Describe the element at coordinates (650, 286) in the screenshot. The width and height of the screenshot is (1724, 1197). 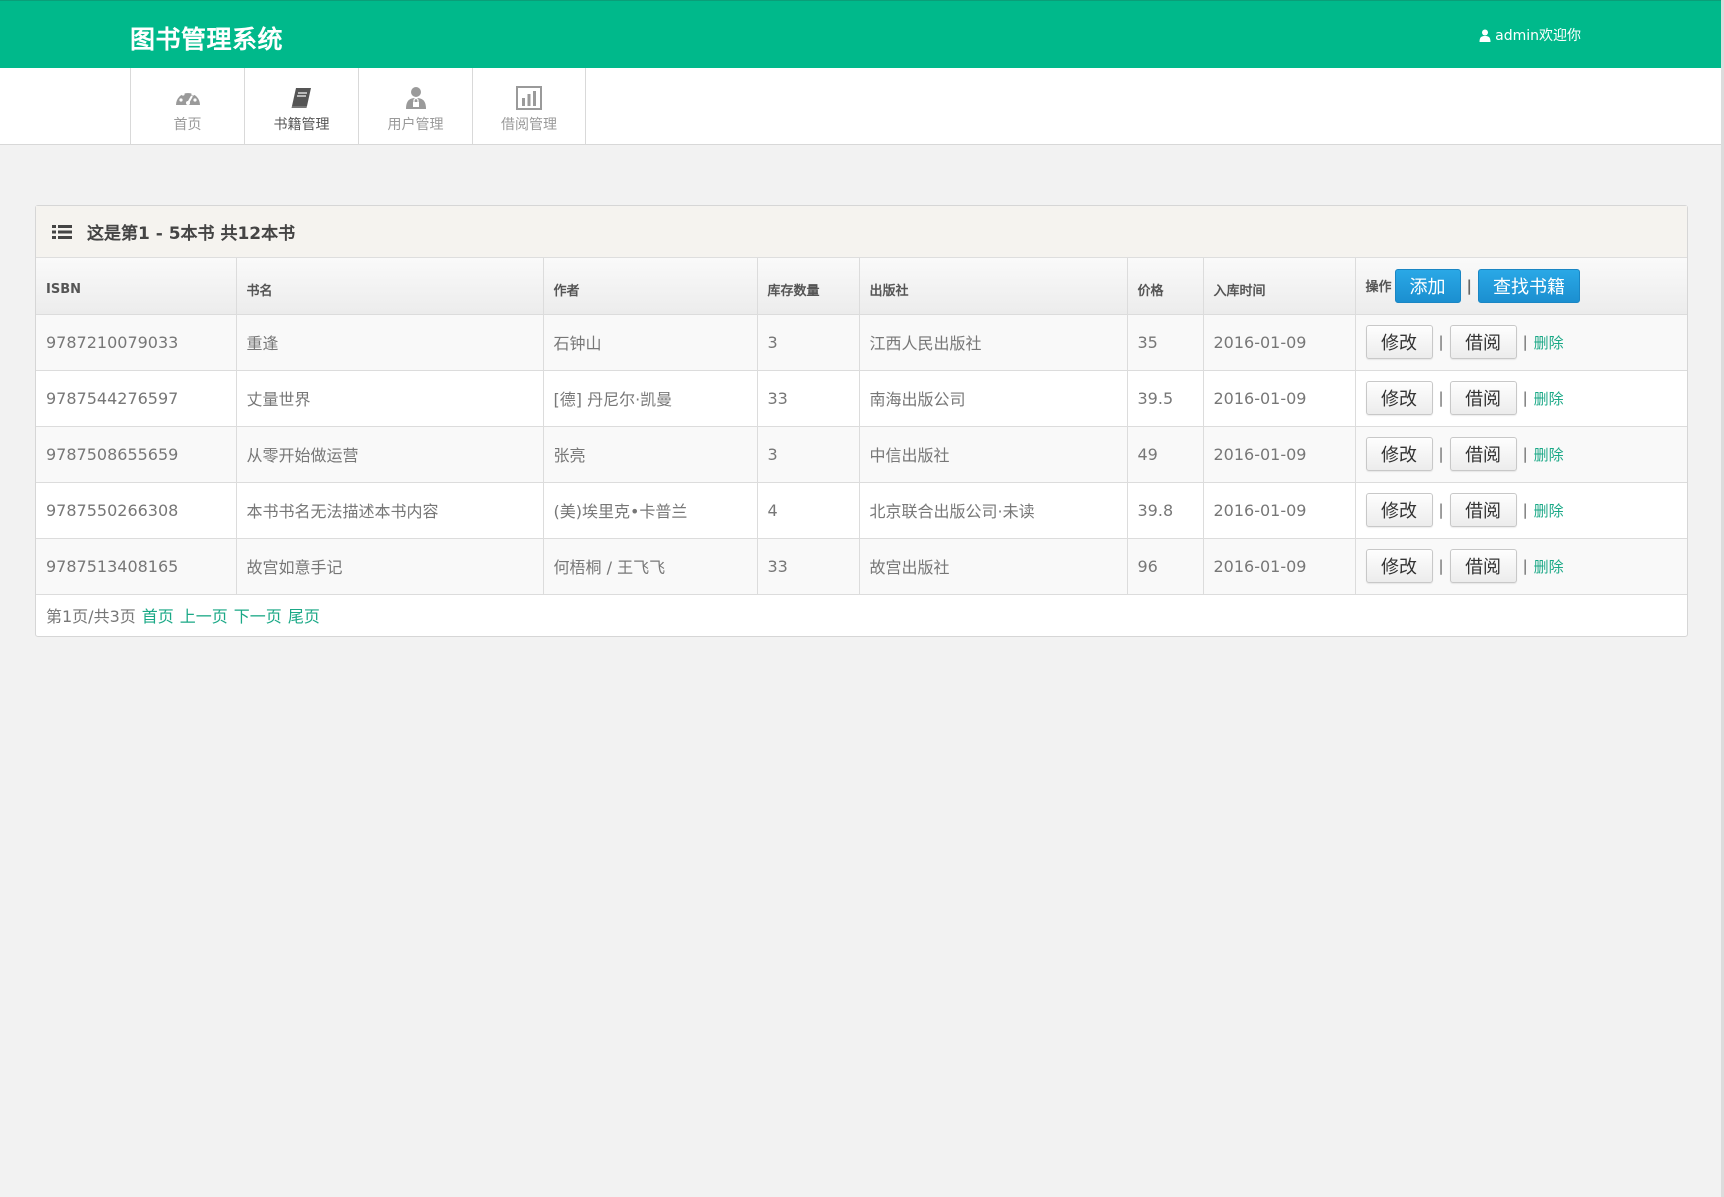
I see `column-header-author: 作者` at that location.